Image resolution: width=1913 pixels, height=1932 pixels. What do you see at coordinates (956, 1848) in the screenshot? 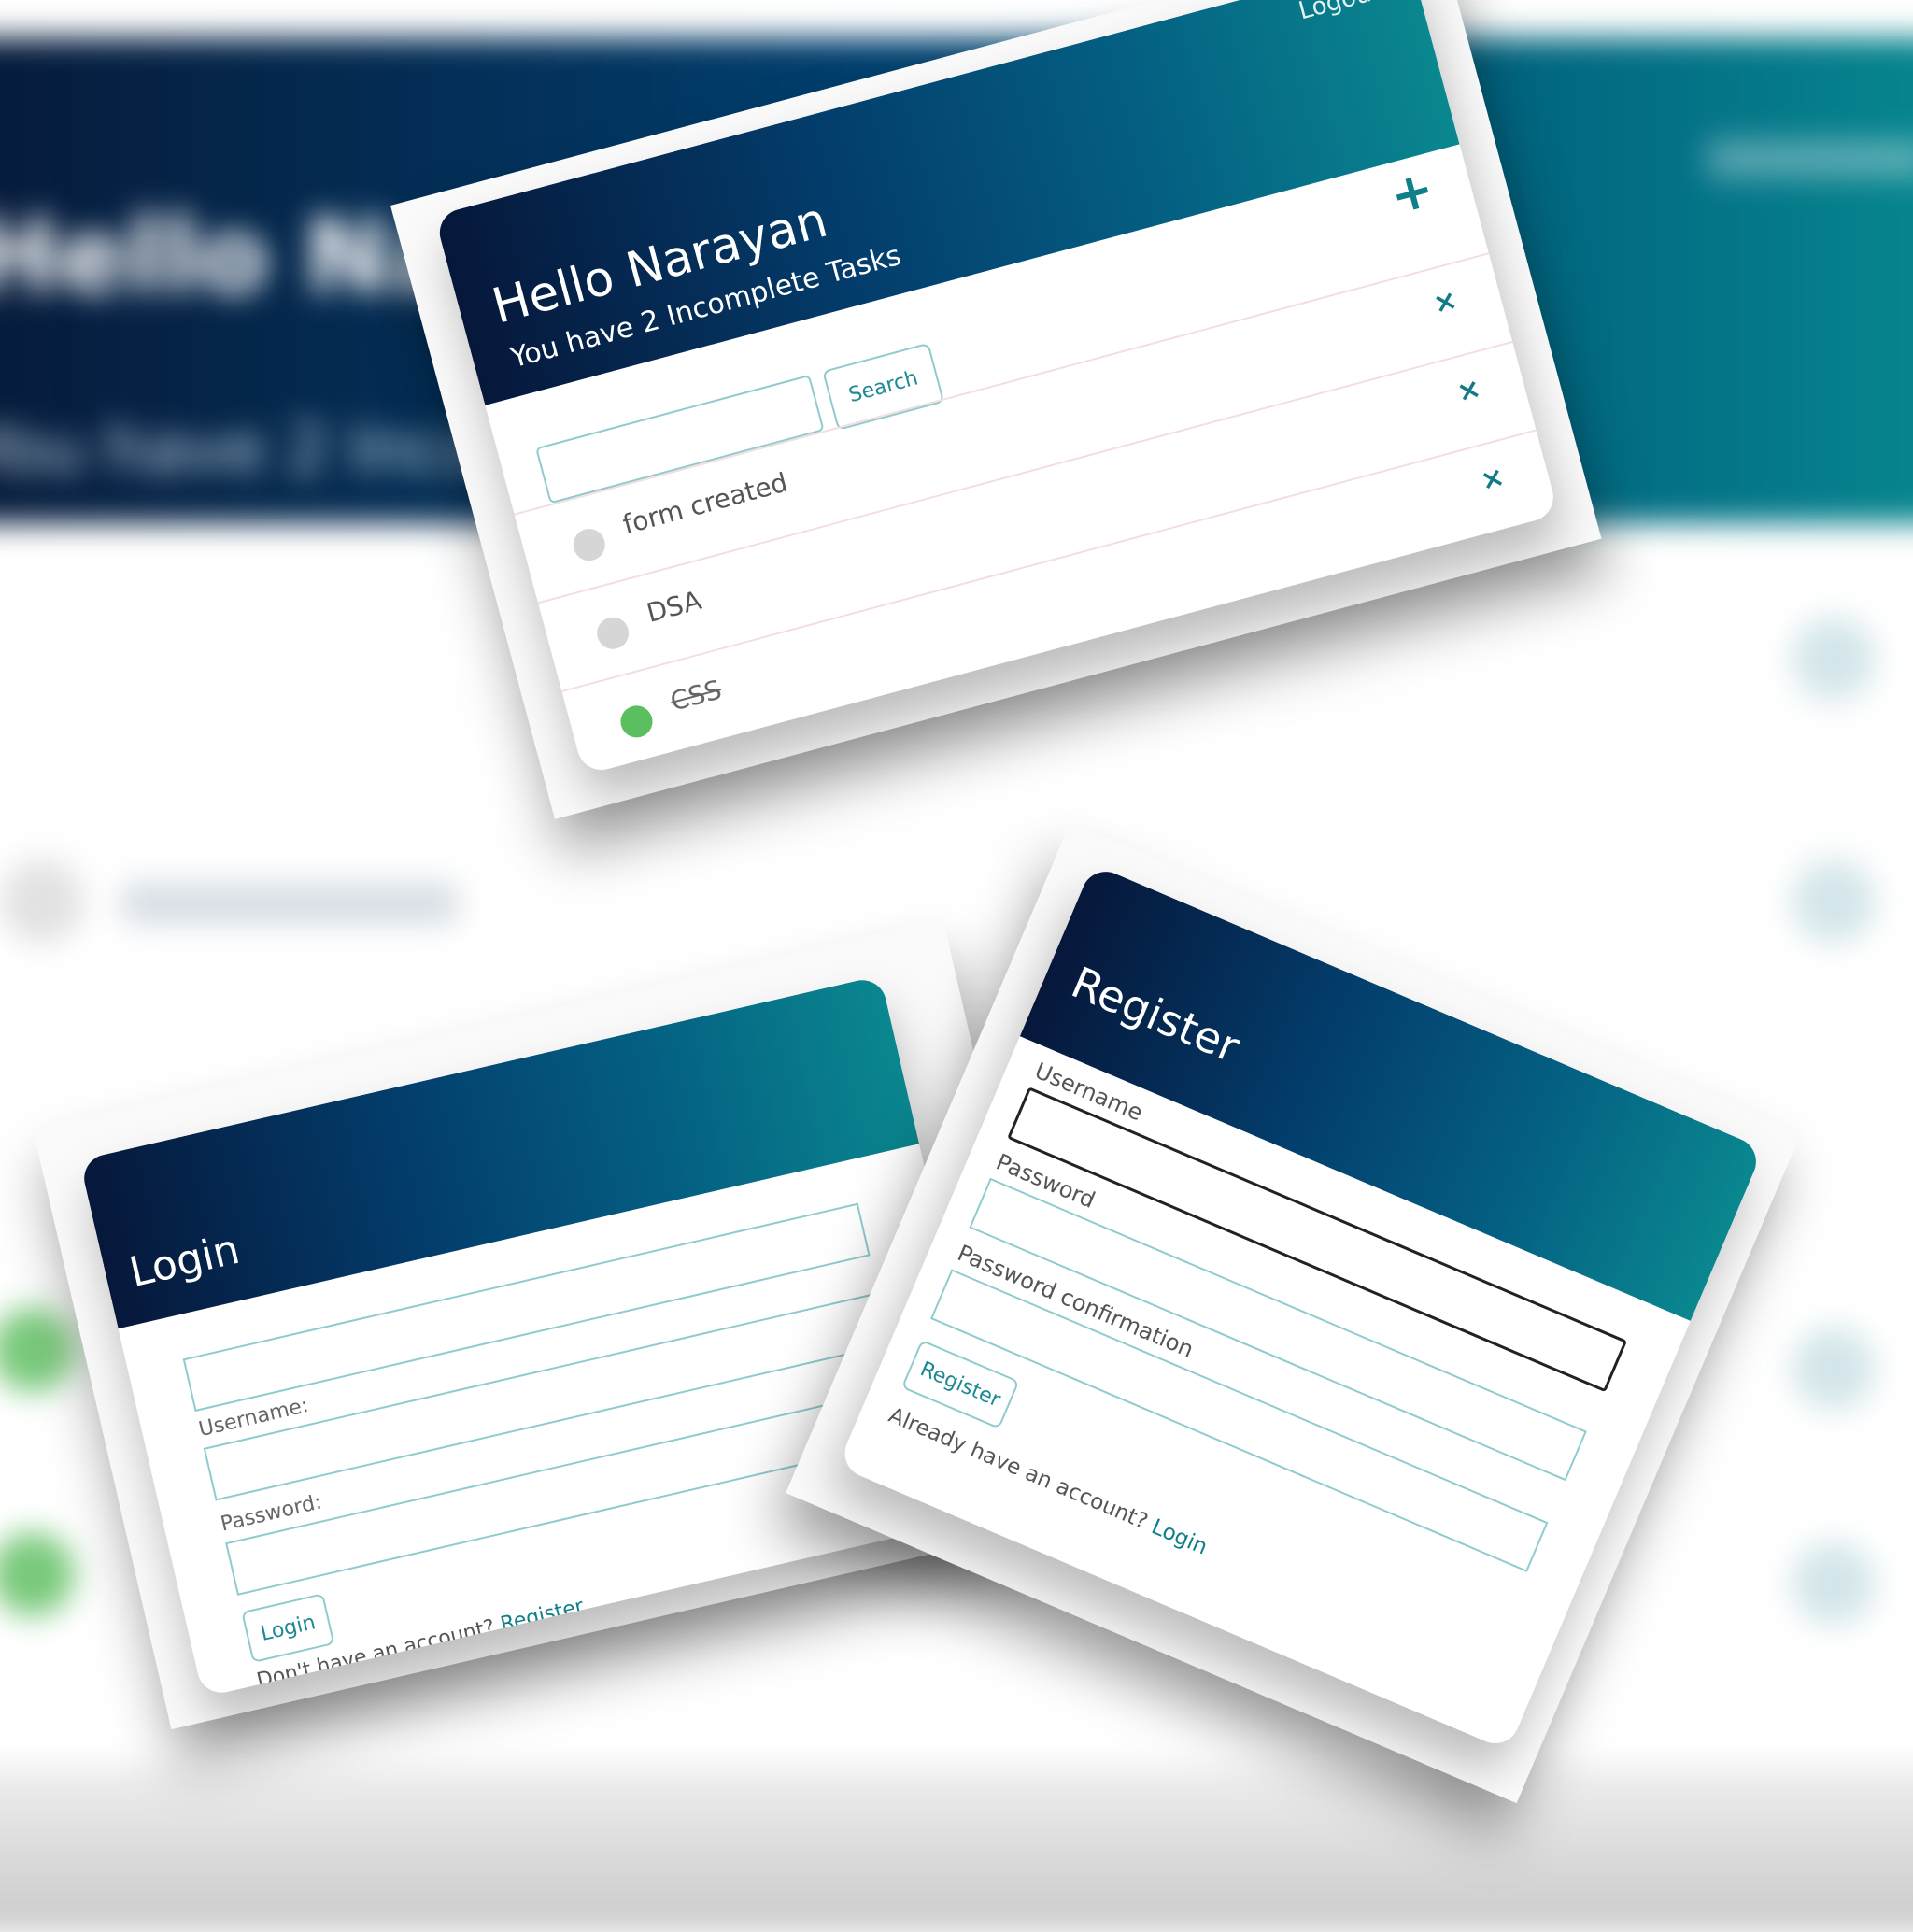
I see `background-bottom` at bounding box center [956, 1848].